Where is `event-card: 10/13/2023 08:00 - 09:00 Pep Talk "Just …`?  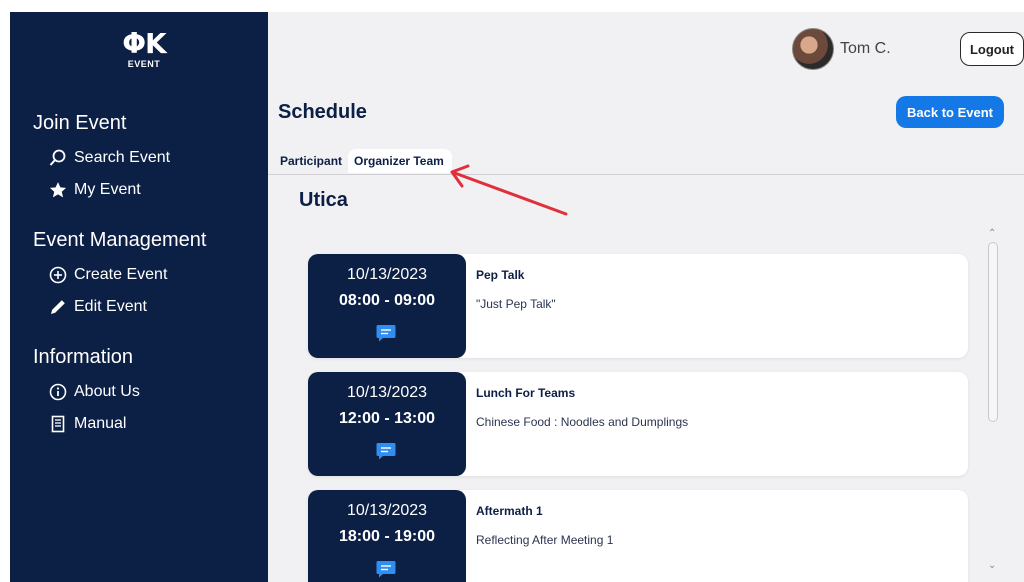 event-card: 10/13/2023 08:00 - 09:00 Pep Talk "Just … is located at coordinates (638, 306).